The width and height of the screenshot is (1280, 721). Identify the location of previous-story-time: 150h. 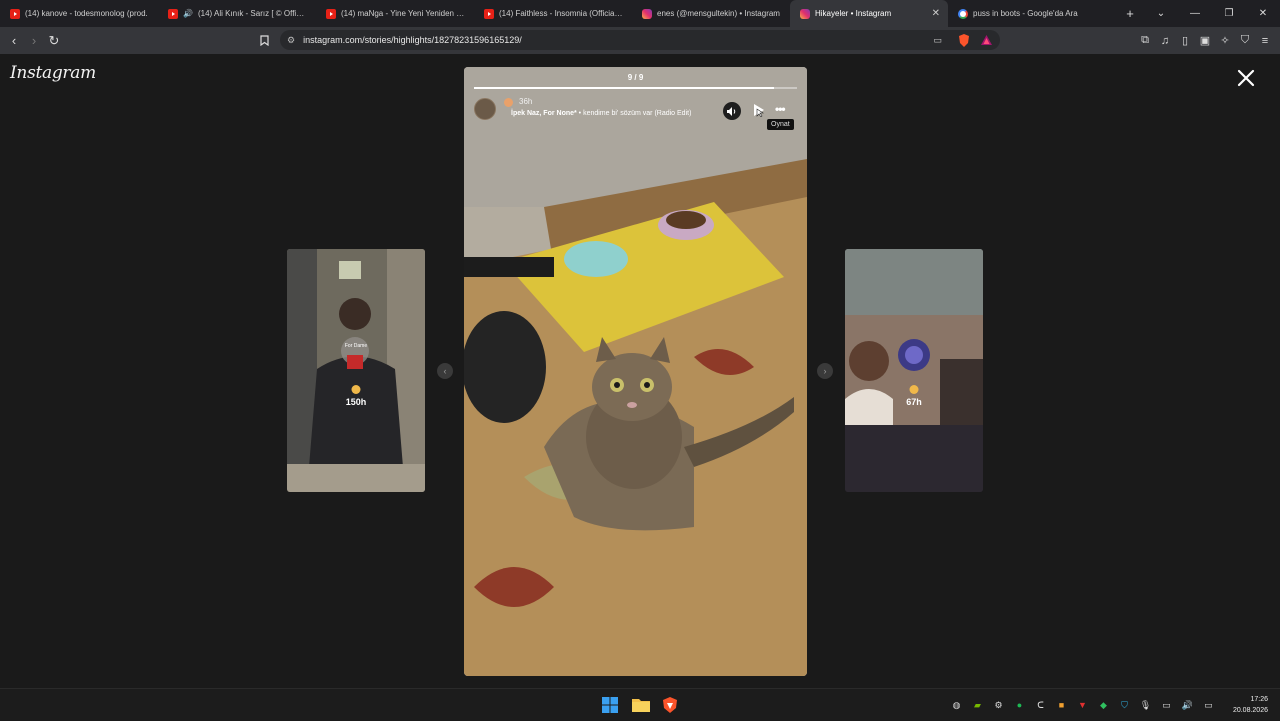
(356, 402).